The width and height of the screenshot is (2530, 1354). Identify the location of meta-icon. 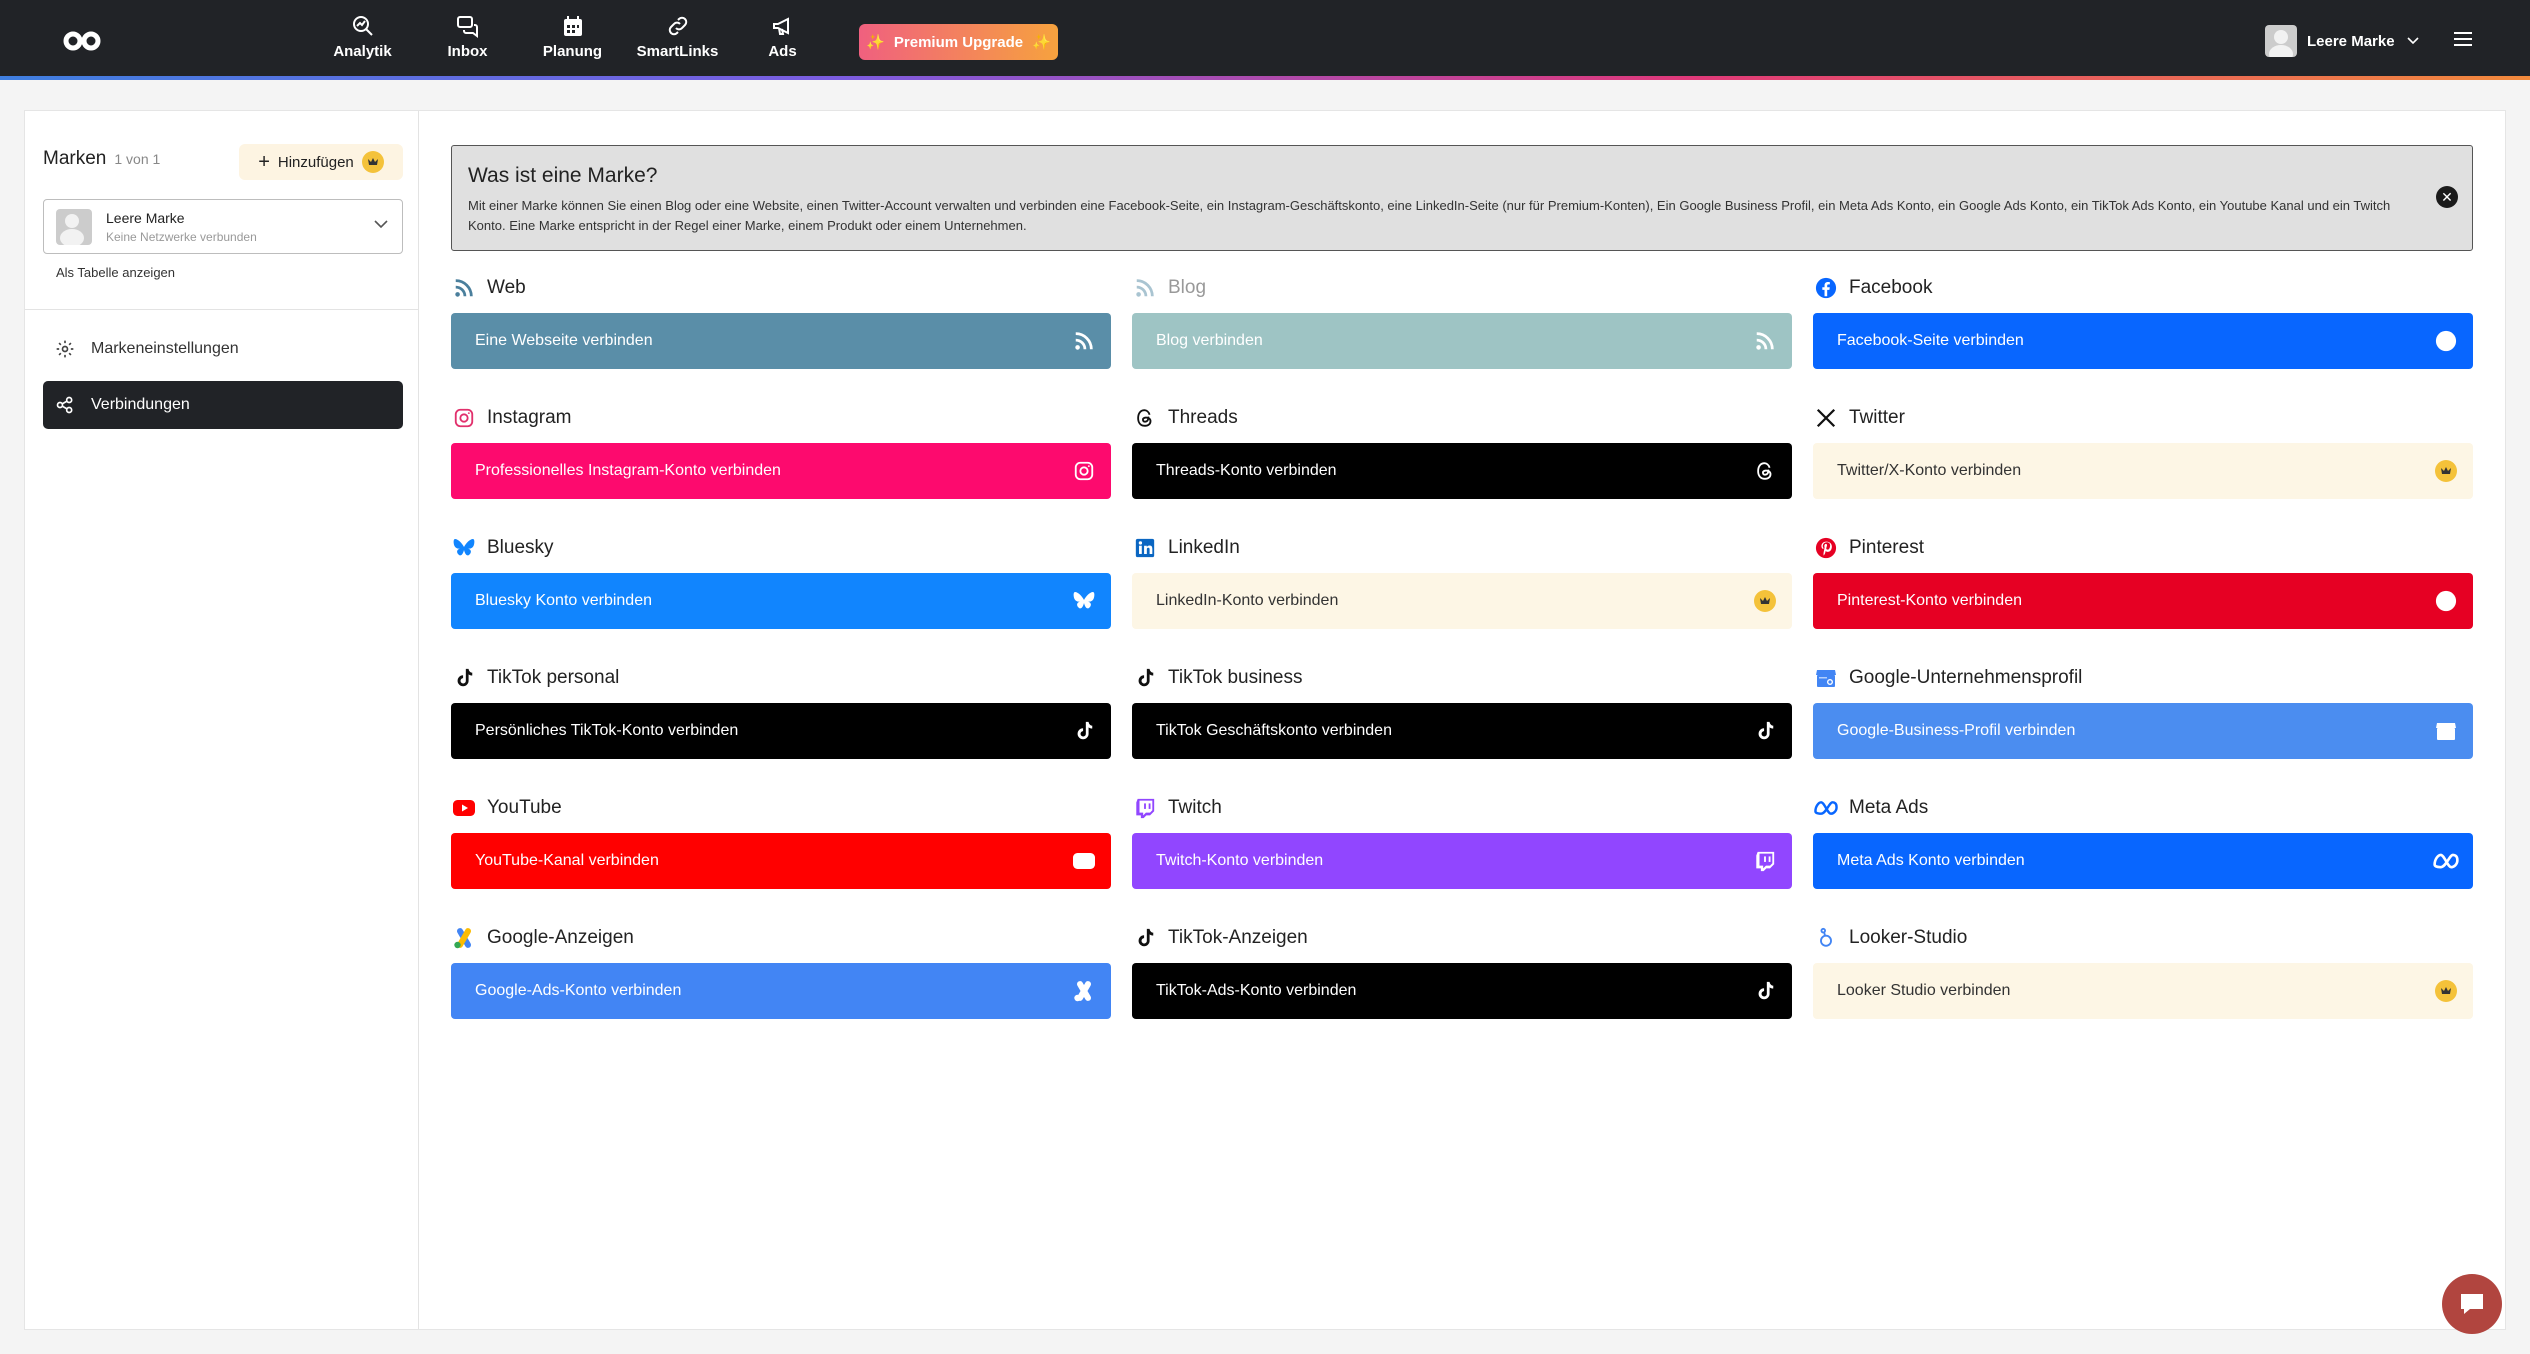
(1826, 808).